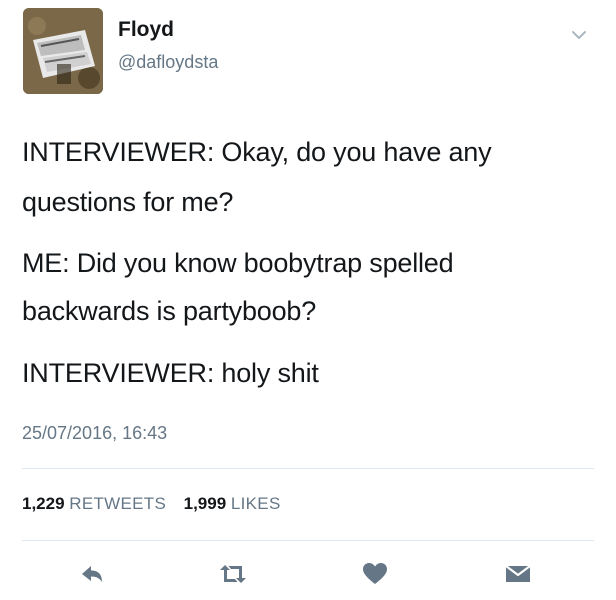 This screenshot has width=616, height=600. I want to click on like-label: LIKES, so click(256, 503).